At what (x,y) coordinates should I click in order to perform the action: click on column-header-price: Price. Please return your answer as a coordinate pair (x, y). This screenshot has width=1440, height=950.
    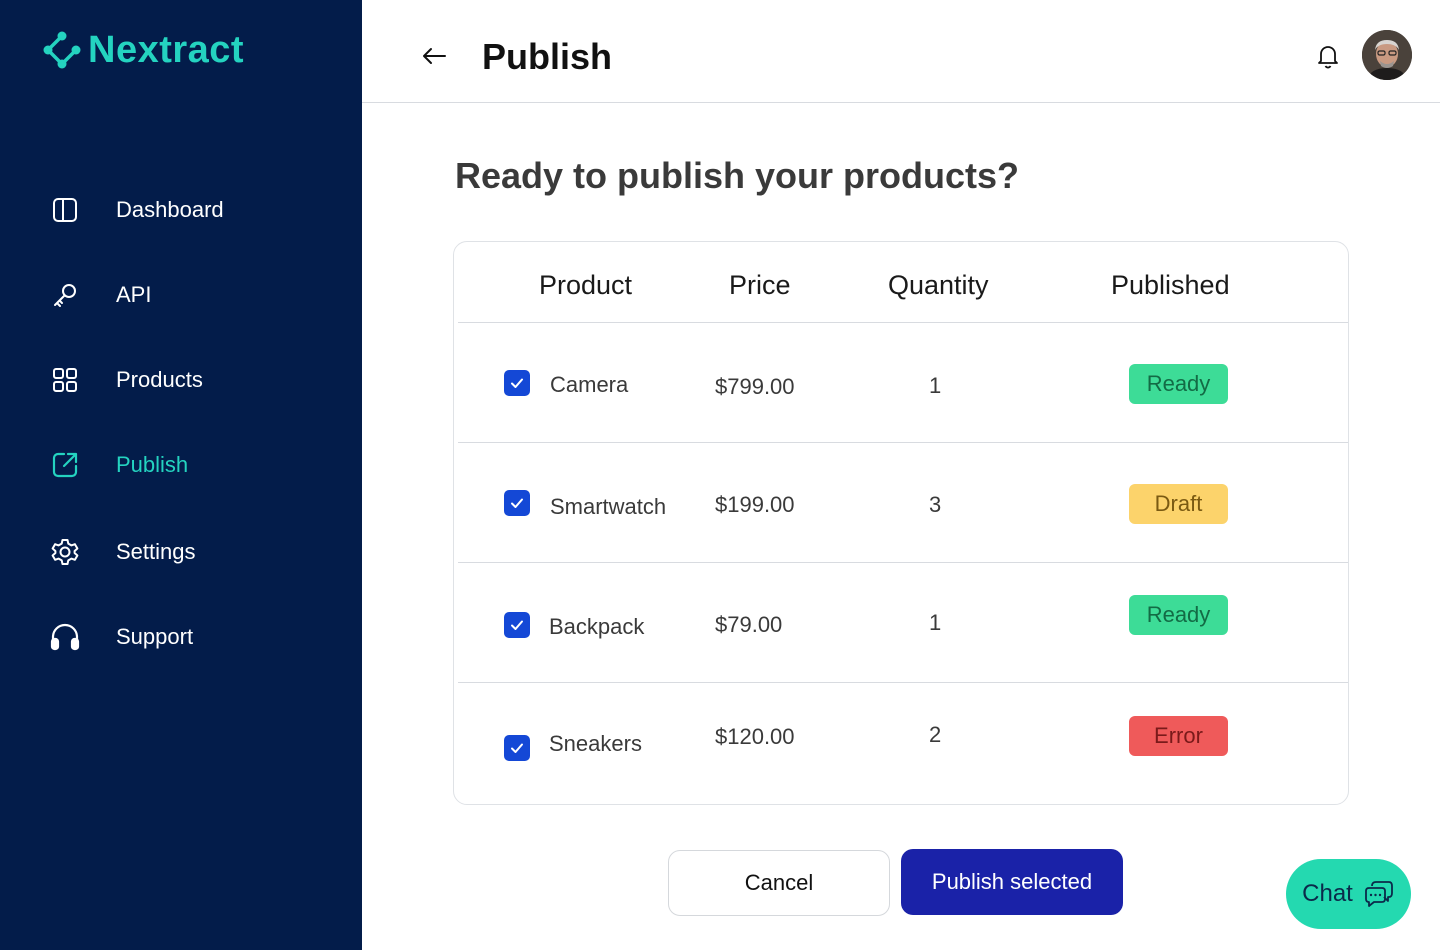
    Looking at the image, I should click on (760, 285).